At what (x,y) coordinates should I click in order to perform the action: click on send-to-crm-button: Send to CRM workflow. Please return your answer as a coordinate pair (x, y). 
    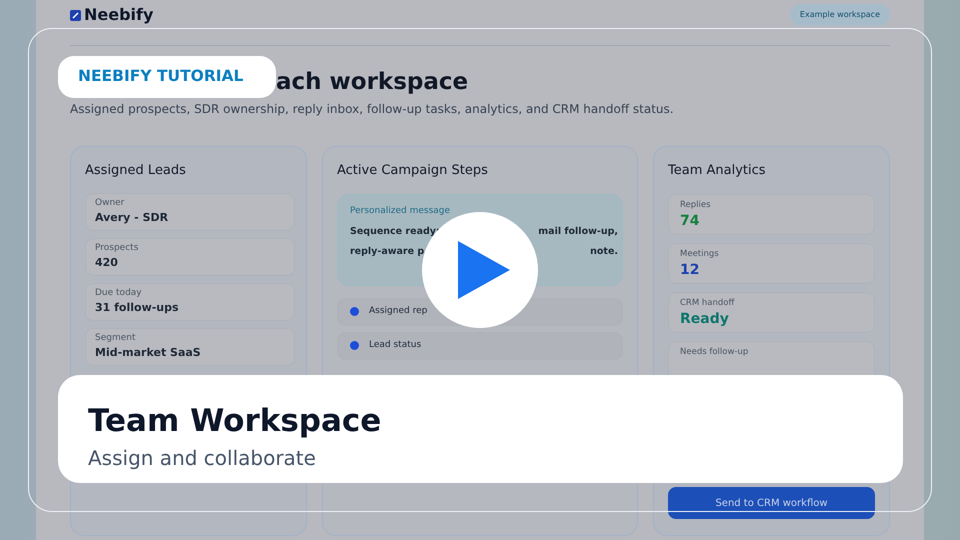
    Looking at the image, I should click on (771, 503).